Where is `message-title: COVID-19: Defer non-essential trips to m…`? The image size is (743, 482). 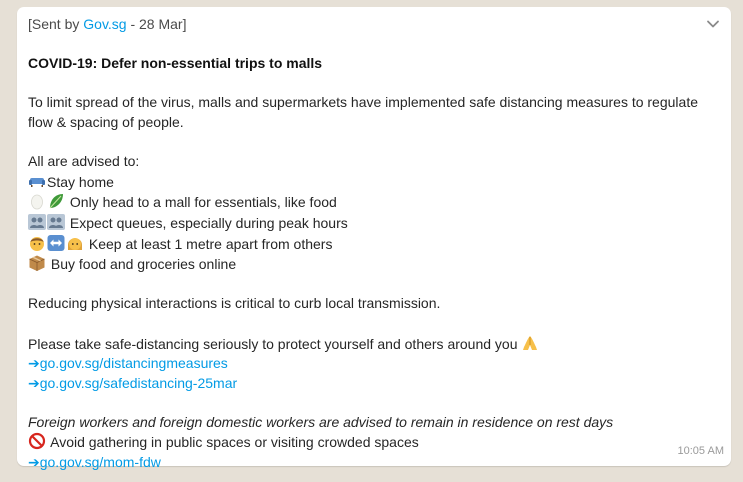 message-title: COVID-19: Defer non-essential trips to m… is located at coordinates (175, 63).